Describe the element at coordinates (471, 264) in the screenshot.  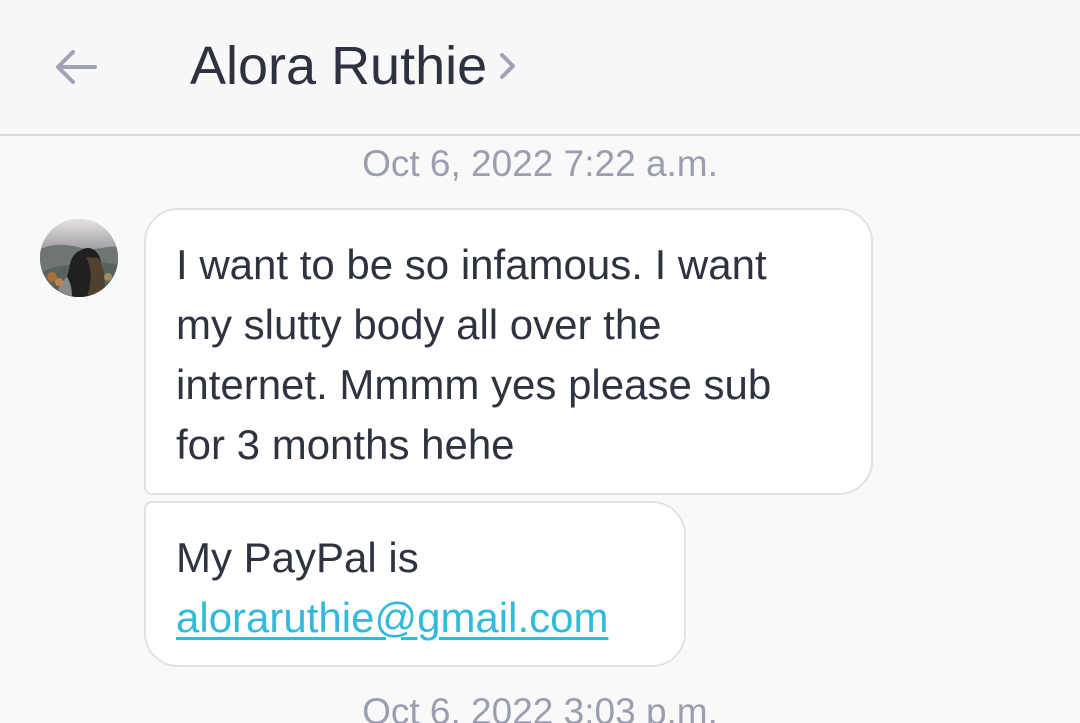
I see `message-text-line: I want to be so infamous. I want` at that location.